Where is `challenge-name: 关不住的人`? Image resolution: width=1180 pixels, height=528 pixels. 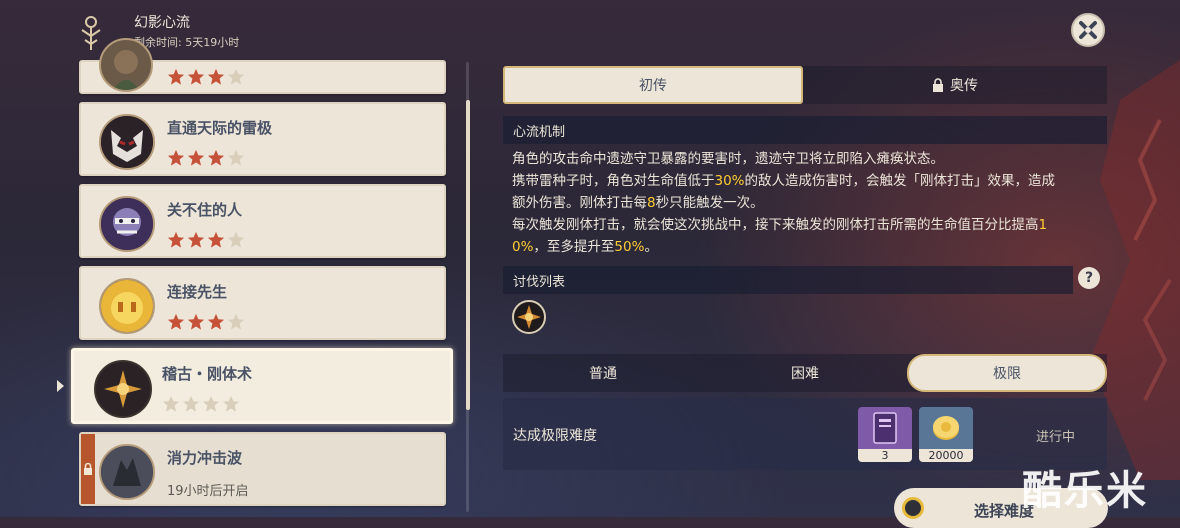 challenge-name: 关不住的人 is located at coordinates (205, 210).